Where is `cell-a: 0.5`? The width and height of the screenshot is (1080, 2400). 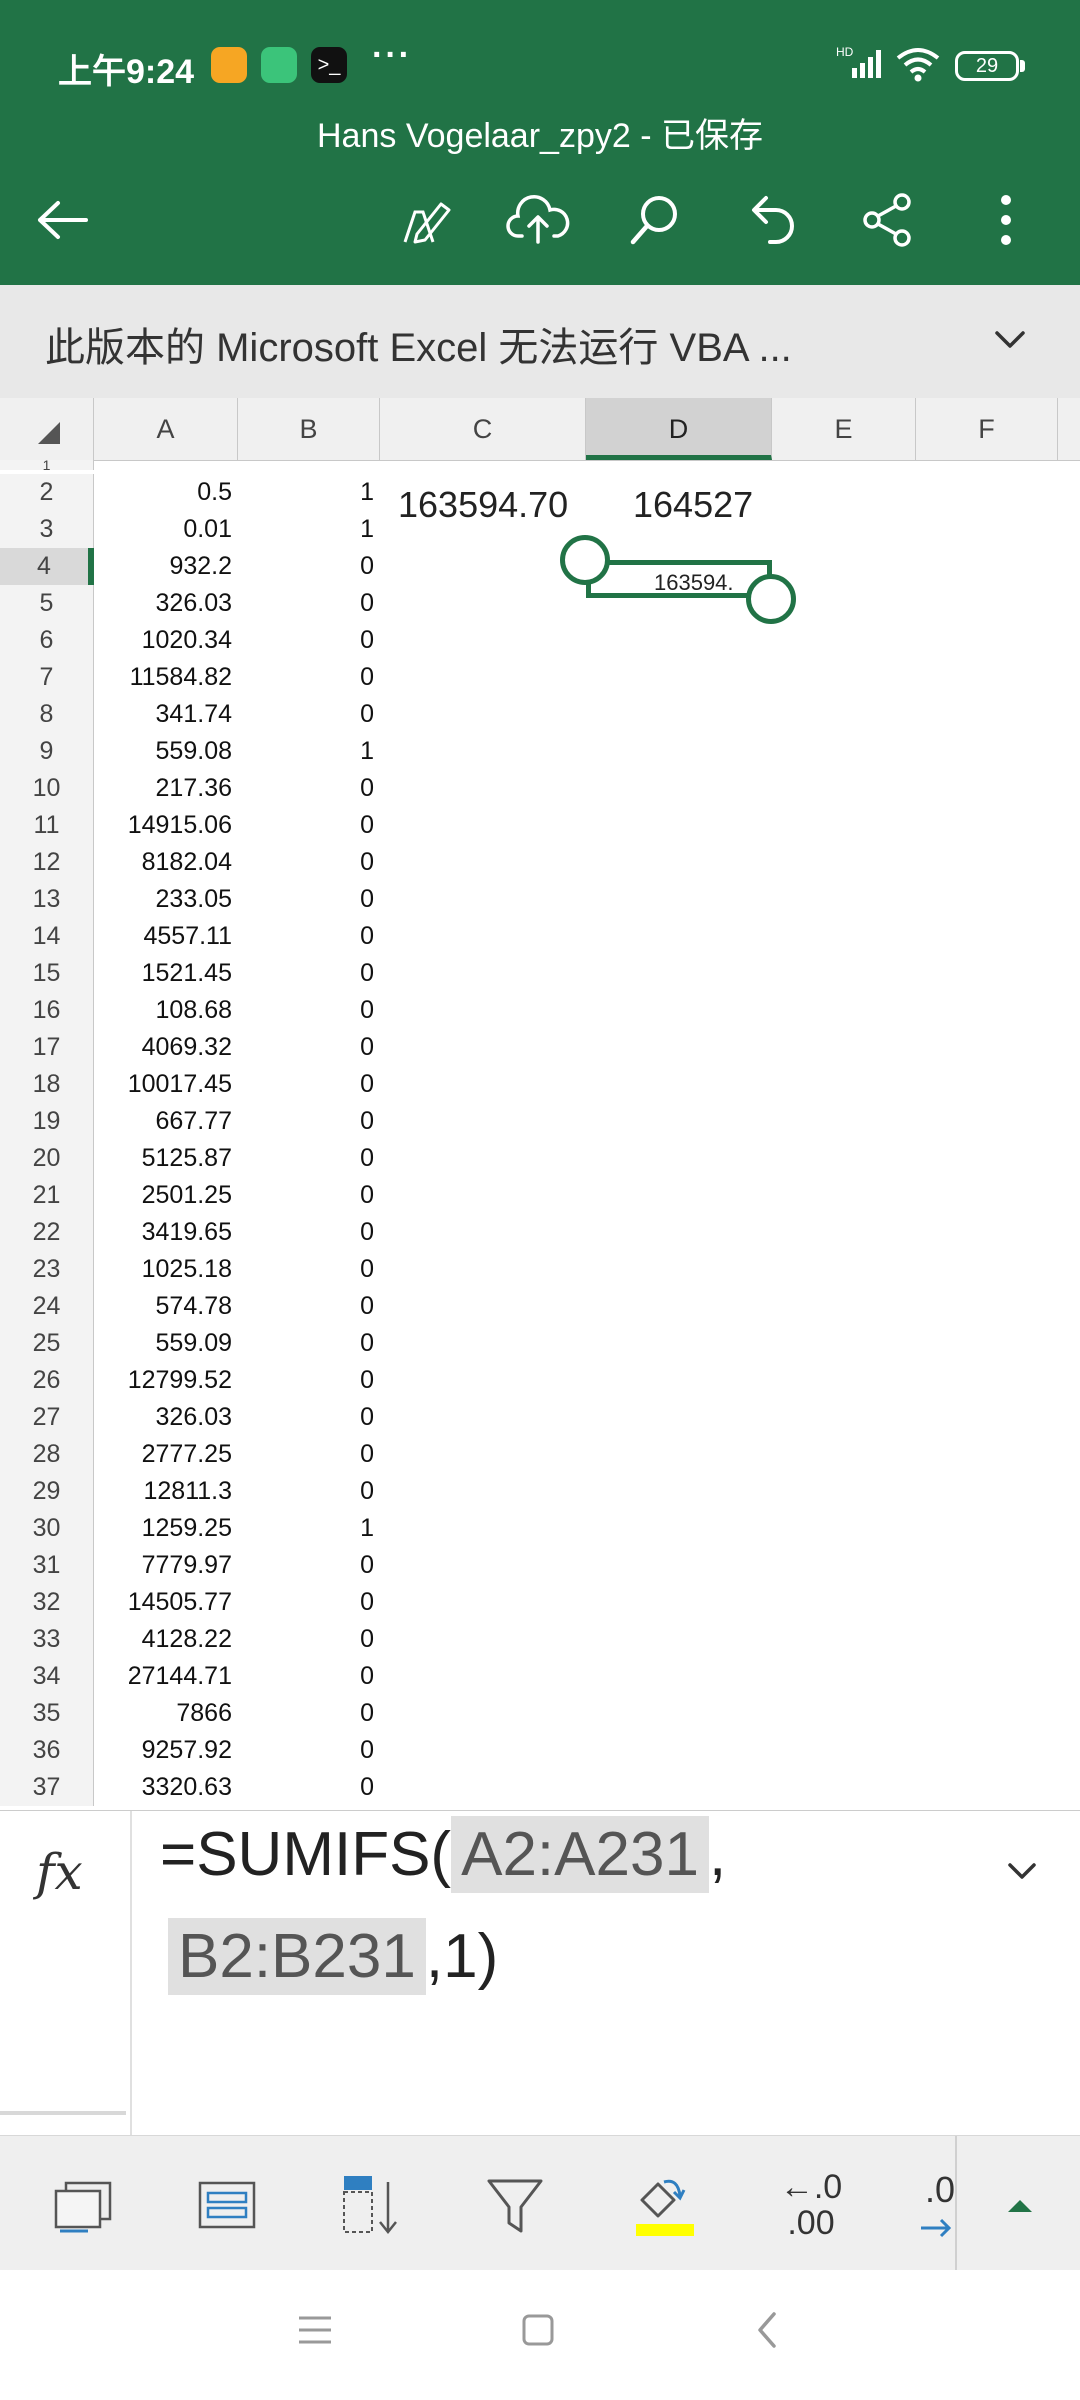 cell-a: 0.5 is located at coordinates (163, 492).